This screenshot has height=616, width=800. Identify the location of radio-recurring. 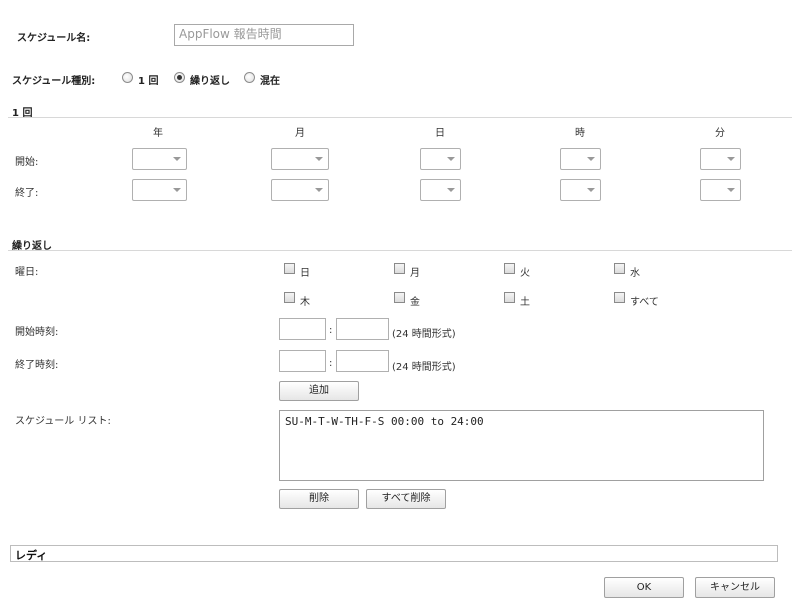
(179, 77).